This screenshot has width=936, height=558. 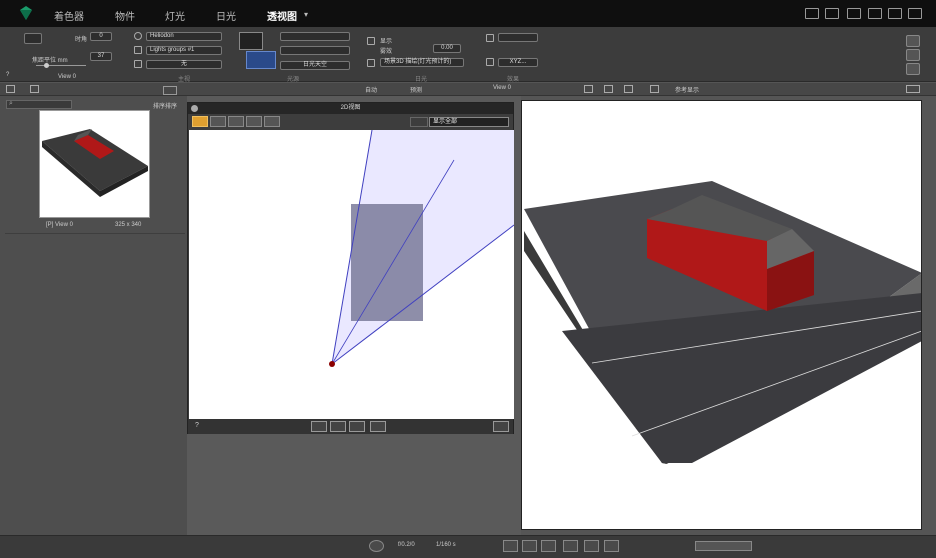 I want to click on move-icon, so click(x=357, y=426).